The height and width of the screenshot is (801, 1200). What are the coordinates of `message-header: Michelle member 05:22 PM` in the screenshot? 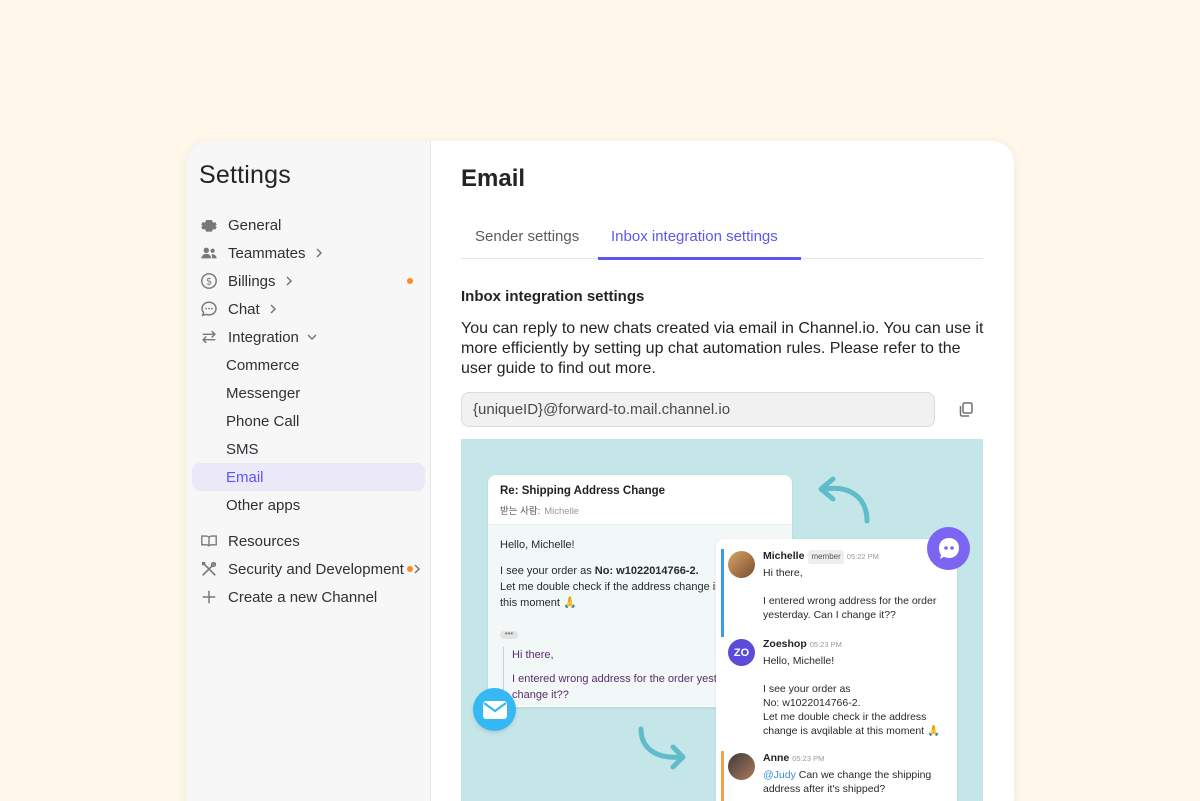 It's located at (857, 556).